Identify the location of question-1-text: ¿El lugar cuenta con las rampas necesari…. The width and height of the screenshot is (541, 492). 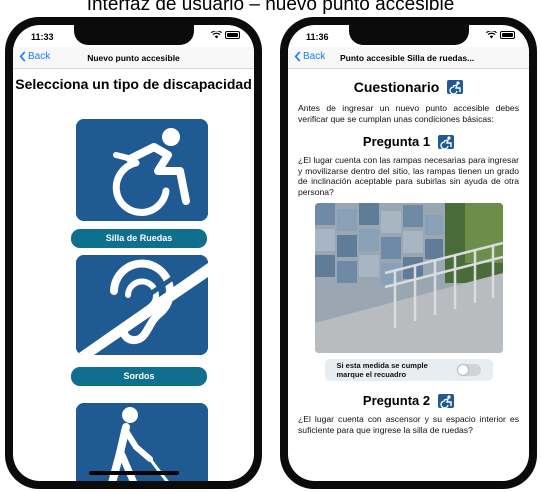
(408, 176).